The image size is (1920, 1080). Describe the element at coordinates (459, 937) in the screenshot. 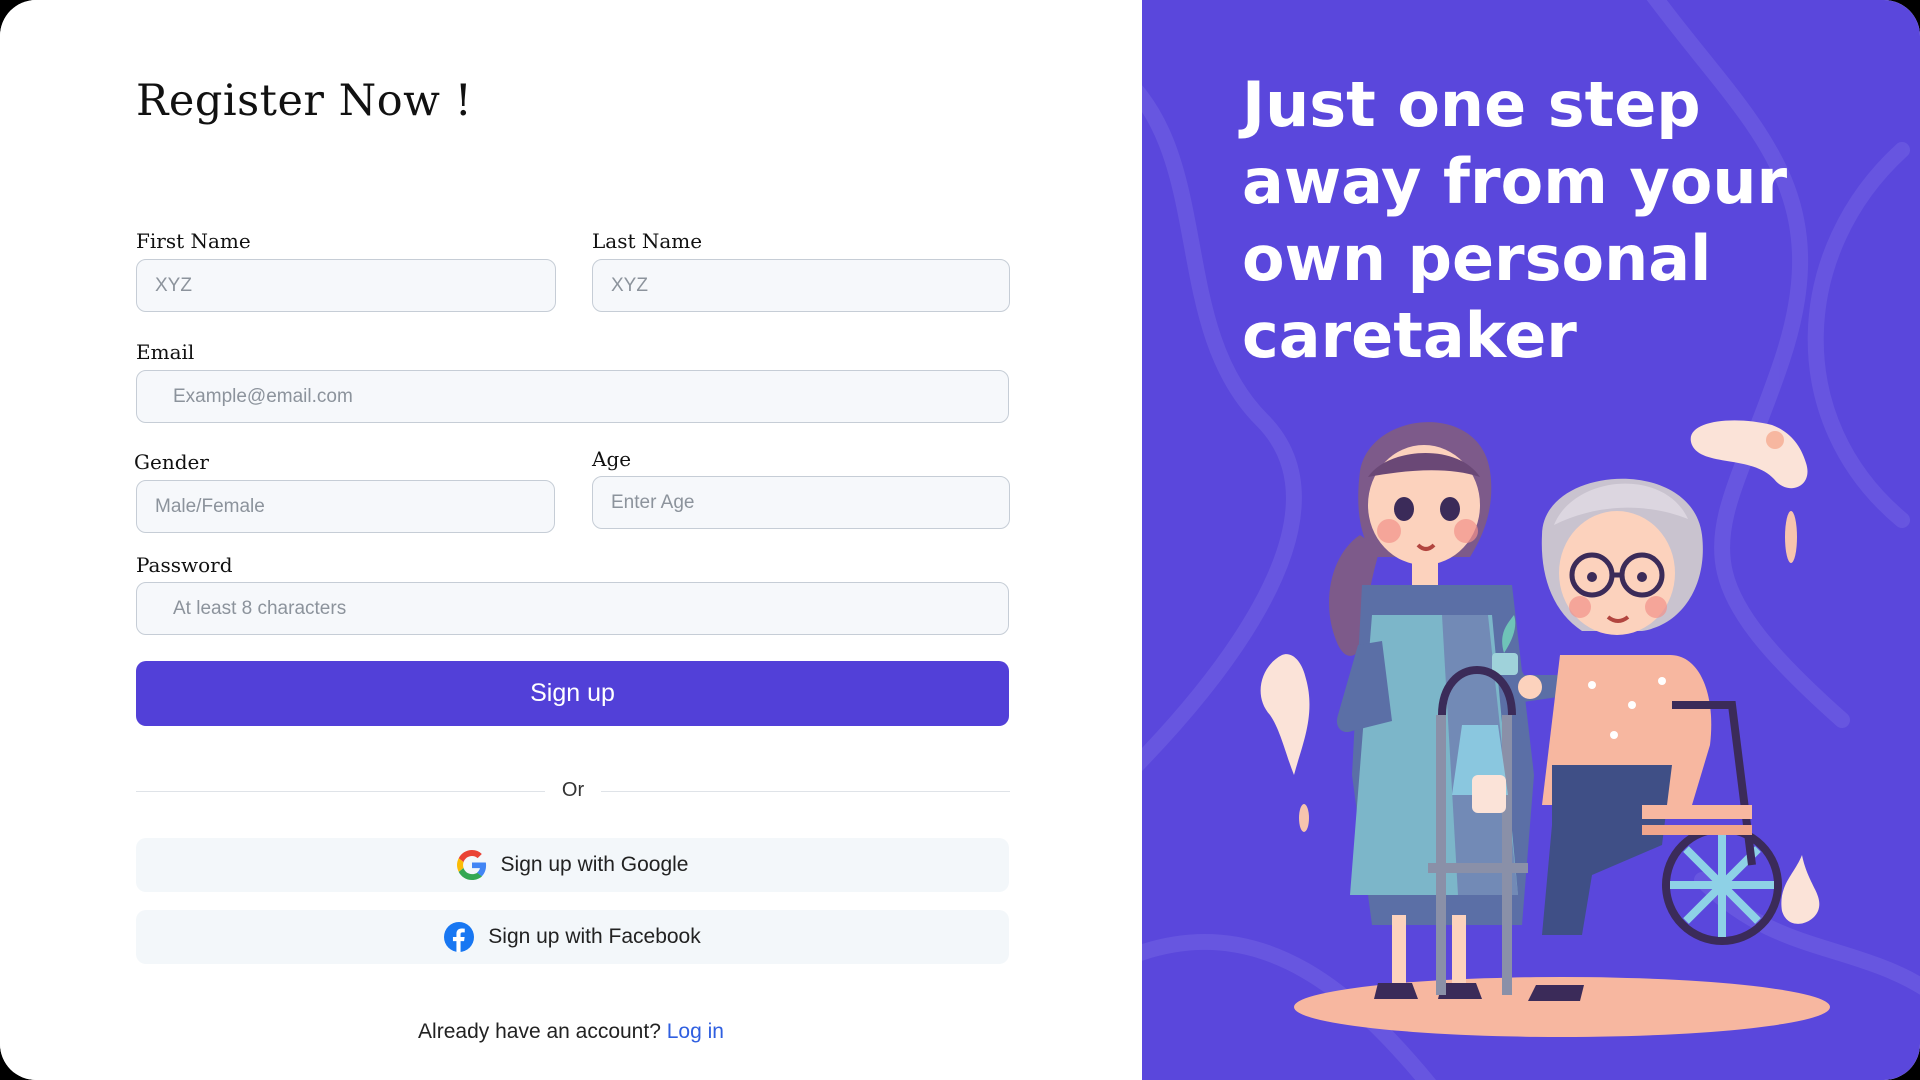

I see `facebook-icon` at that location.